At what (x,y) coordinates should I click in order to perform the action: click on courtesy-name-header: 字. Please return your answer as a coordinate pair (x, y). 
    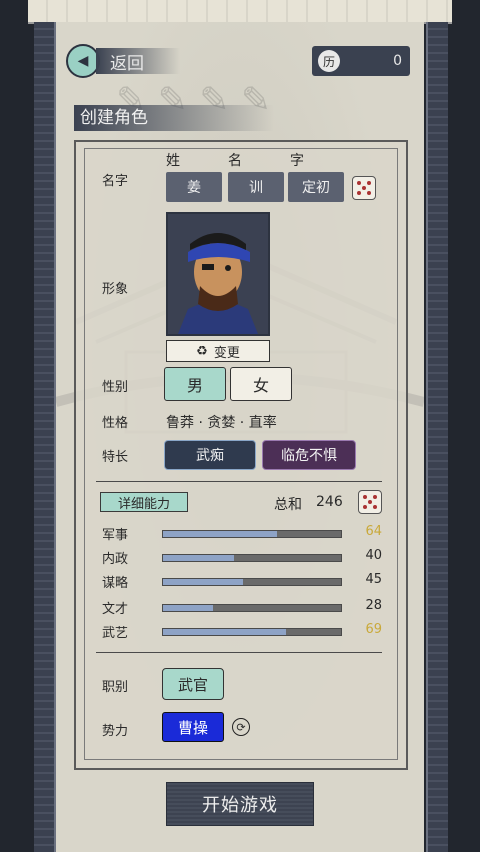
    Looking at the image, I should click on (297, 161).